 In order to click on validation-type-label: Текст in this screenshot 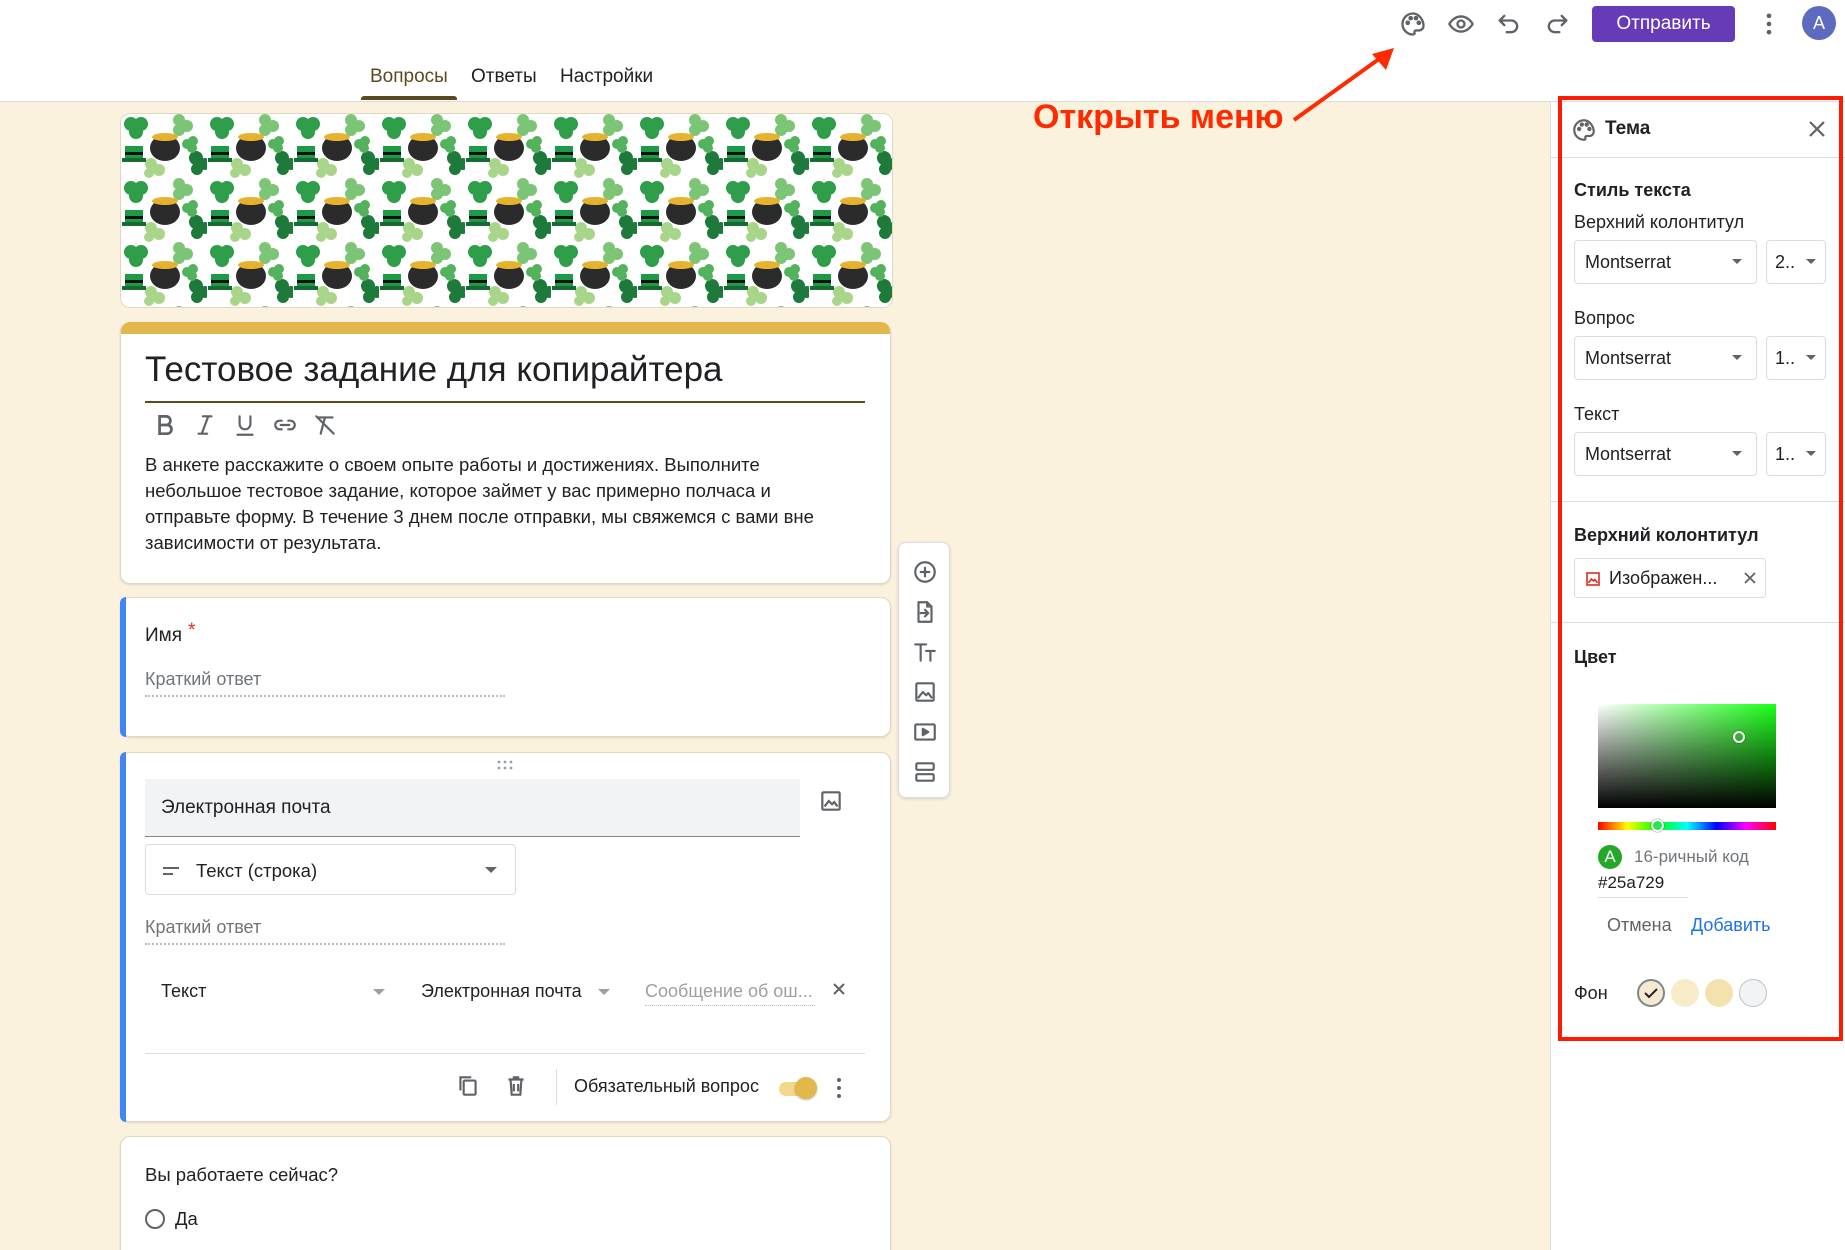, I will do `click(184, 991)`.